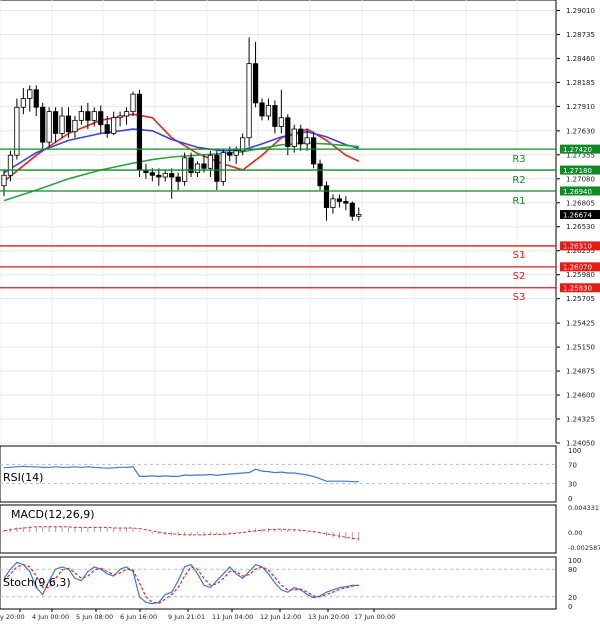 The image size is (600, 625). What do you see at coordinates (580, 420) in the screenshot?
I see `y-tick-label: 1.24325` at bounding box center [580, 420].